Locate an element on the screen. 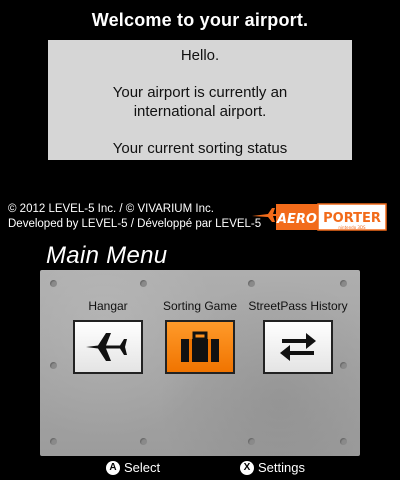 The height and width of the screenshot is (480, 400). settings-label: Settings is located at coordinates (281, 467).